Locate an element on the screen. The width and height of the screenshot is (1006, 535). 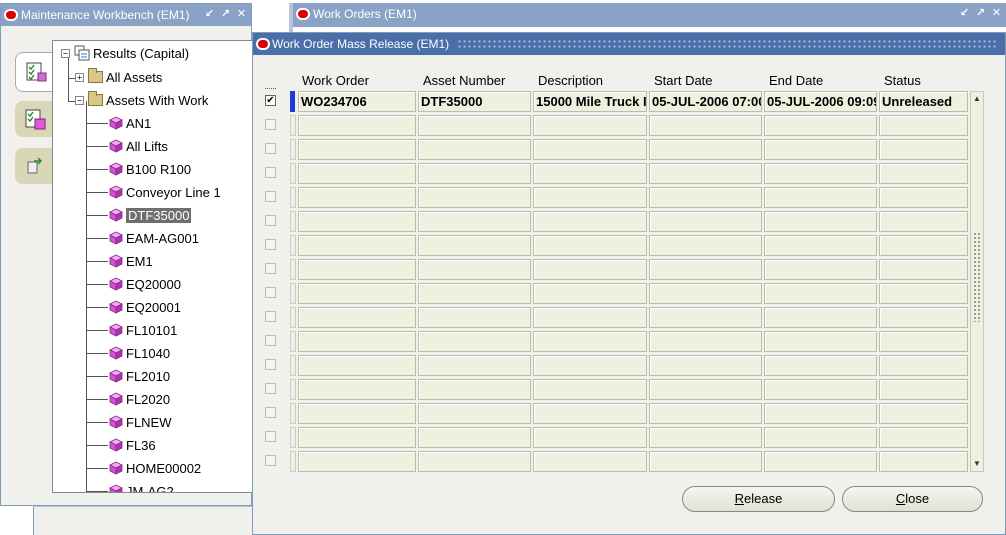
expand-icon: + is located at coordinates (79, 77).